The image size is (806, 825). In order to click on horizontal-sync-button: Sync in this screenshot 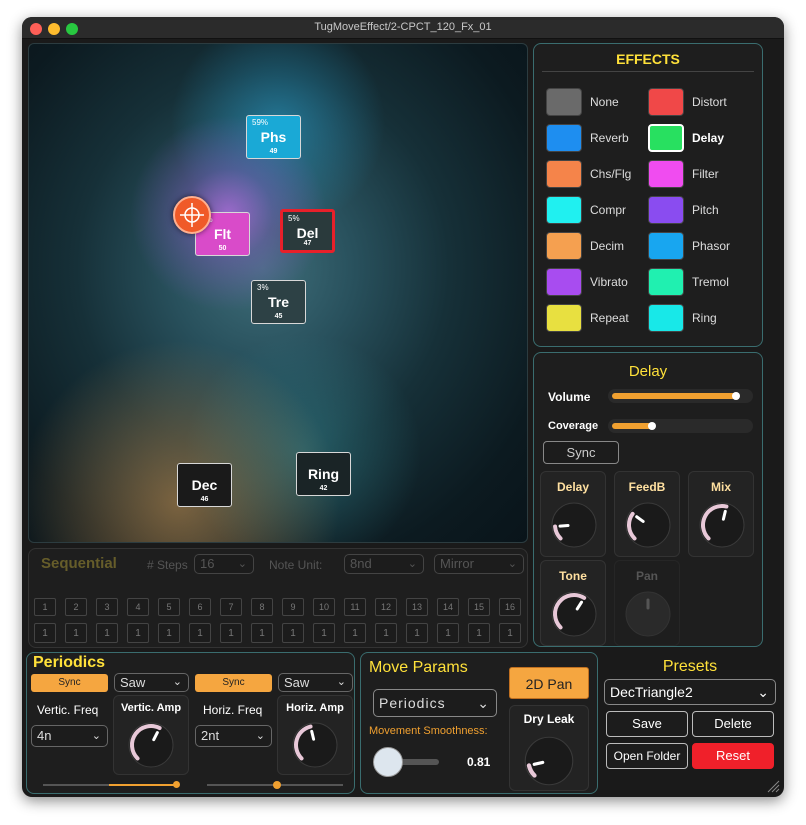, I will do `click(233, 683)`.